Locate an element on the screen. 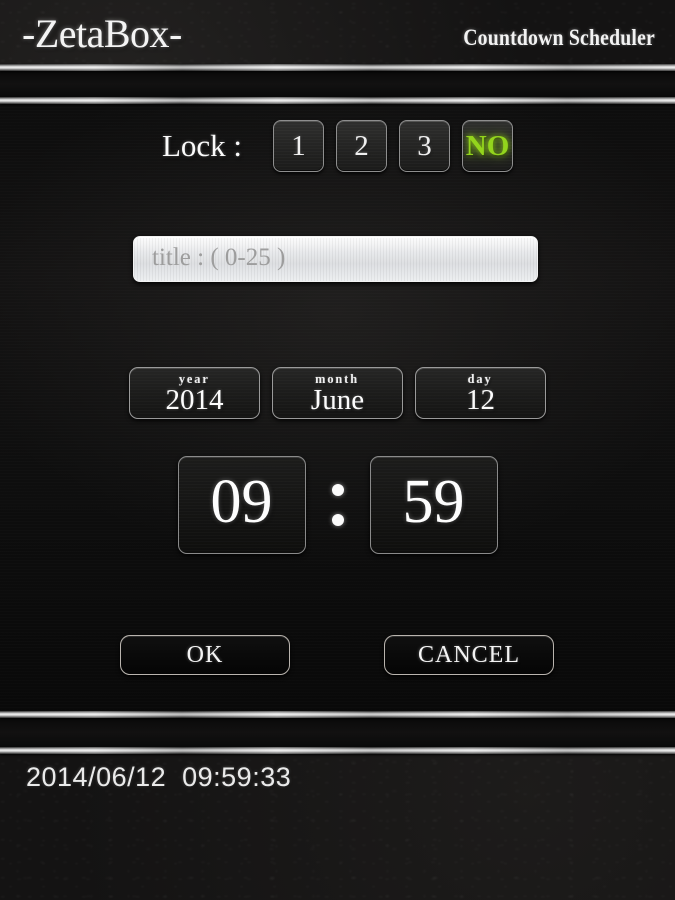 This screenshot has height=900, width=675. status-datetime: 2014/06/12 09:59:33 is located at coordinates (159, 776).